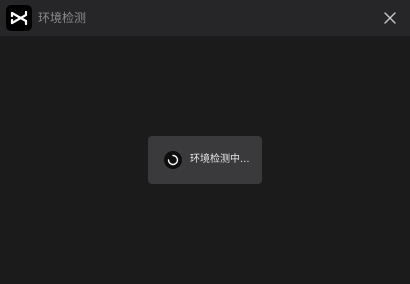 The image size is (410, 284). What do you see at coordinates (19, 18) in the screenshot?
I see `capcut-logo-icon` at bounding box center [19, 18].